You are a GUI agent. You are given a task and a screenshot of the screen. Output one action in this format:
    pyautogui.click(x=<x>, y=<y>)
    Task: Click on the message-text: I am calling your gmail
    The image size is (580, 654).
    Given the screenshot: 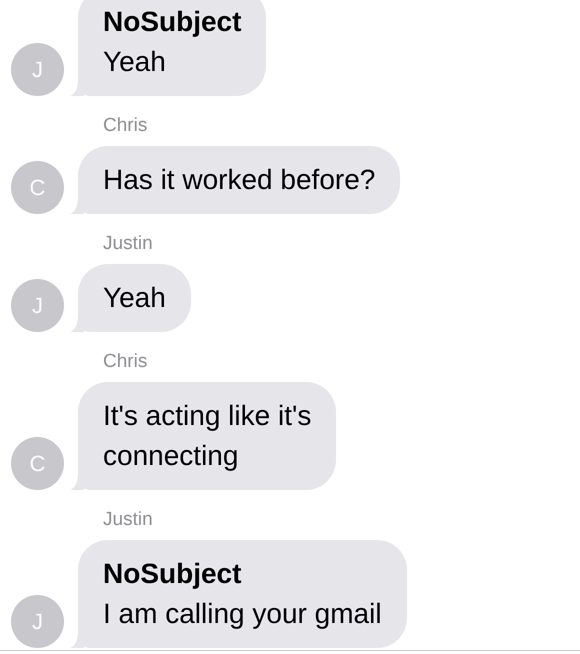 What is the action you would take?
    pyautogui.click(x=242, y=614)
    